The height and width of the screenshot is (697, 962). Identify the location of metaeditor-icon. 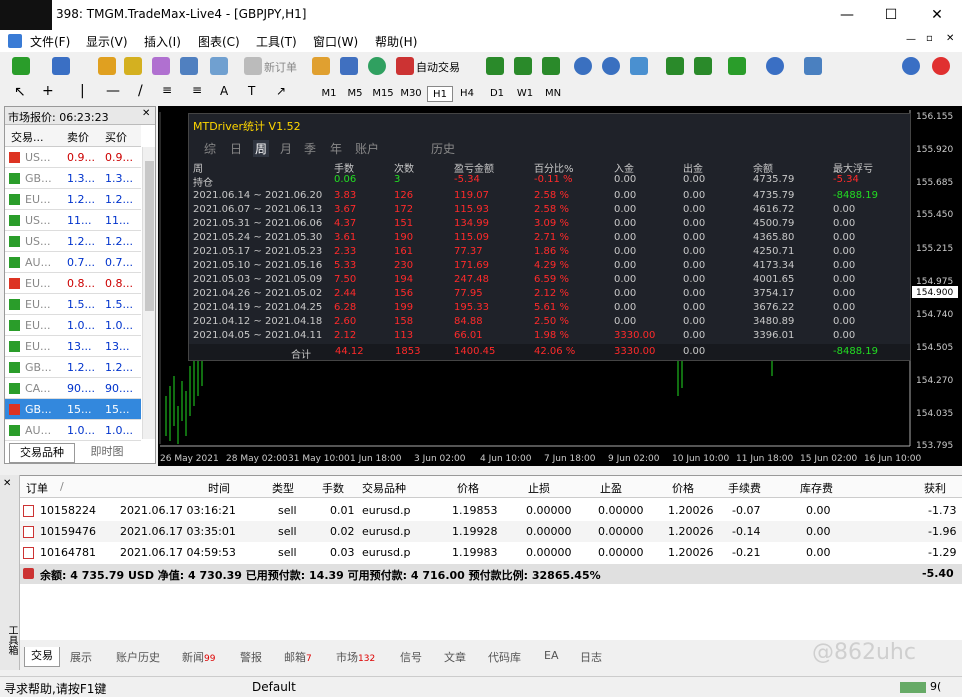
(321, 66).